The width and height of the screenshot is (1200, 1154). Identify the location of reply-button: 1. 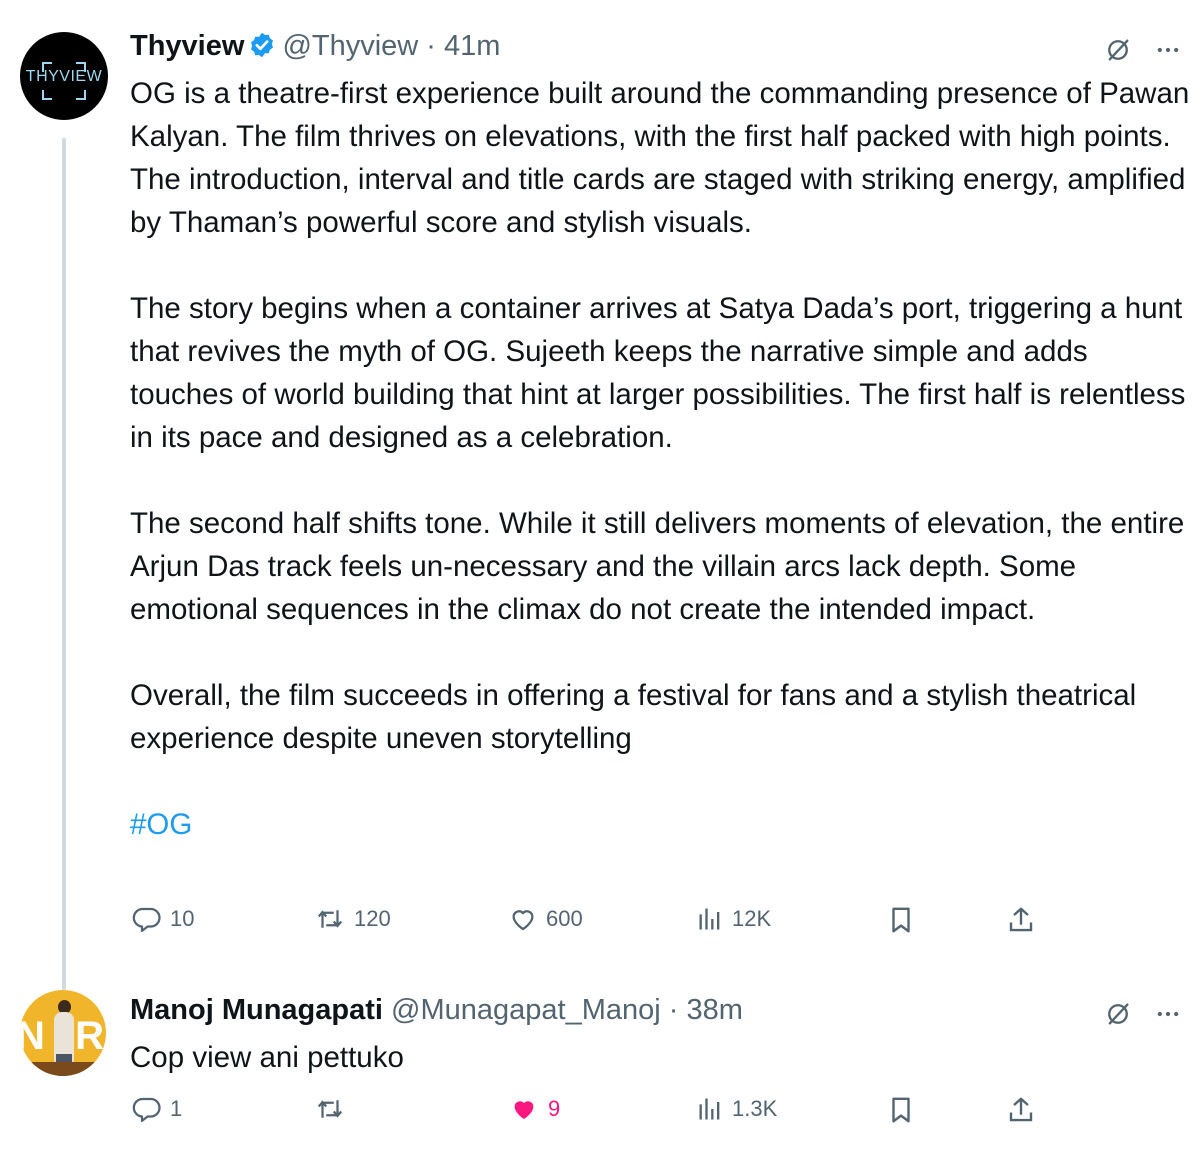
(157, 1109).